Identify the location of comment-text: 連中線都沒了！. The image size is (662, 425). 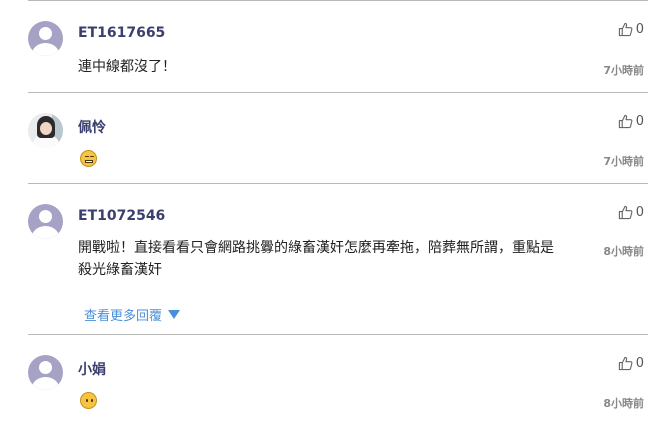
(127, 67).